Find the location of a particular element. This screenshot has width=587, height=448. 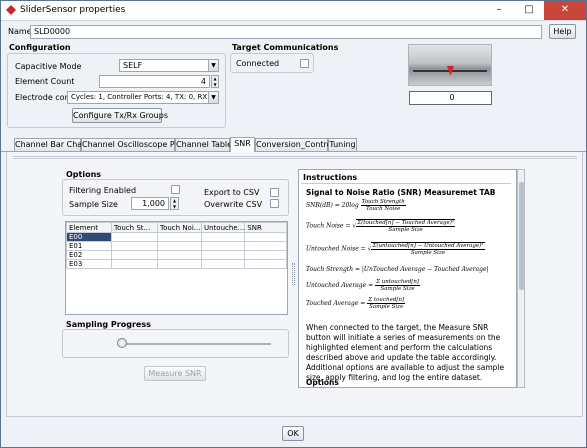

sampling-progress-track is located at coordinates (196, 344).